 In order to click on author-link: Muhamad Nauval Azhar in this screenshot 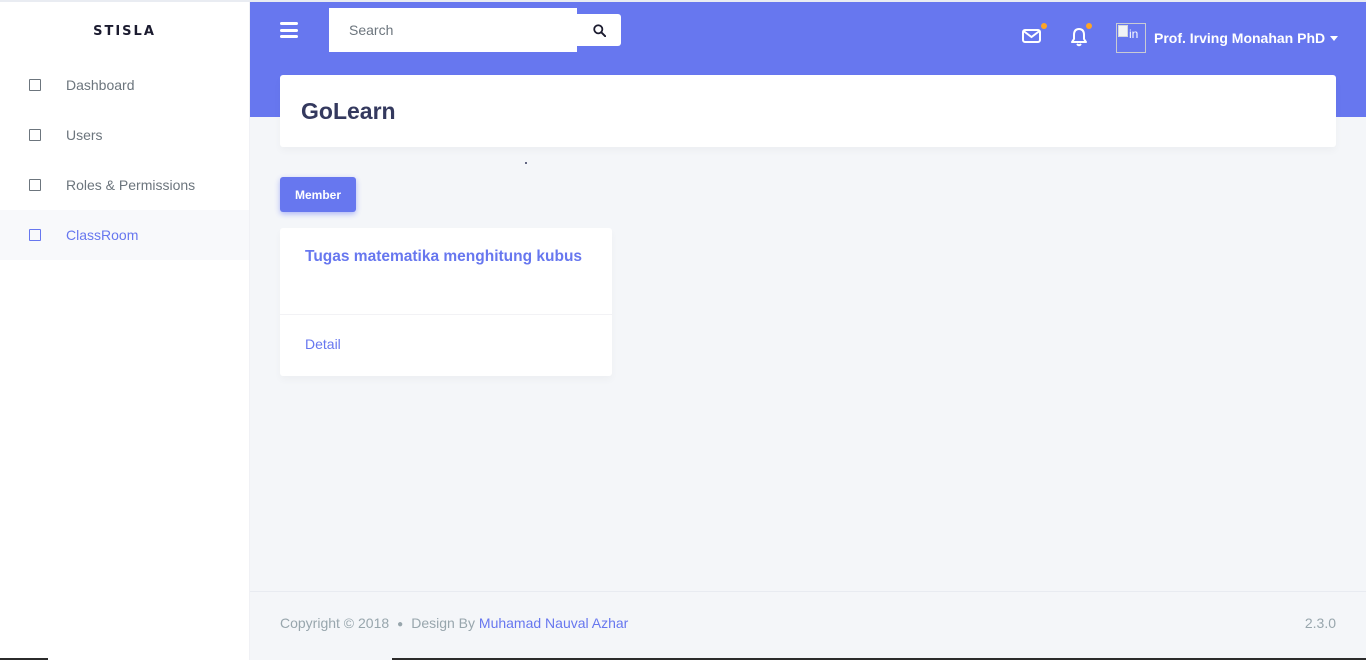, I will do `click(553, 623)`.